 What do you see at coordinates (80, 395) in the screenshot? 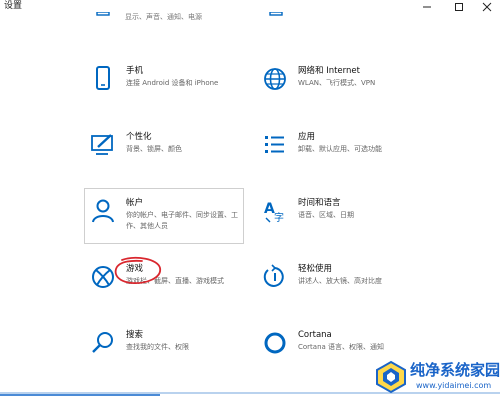
I see `bottom-accent` at bounding box center [80, 395].